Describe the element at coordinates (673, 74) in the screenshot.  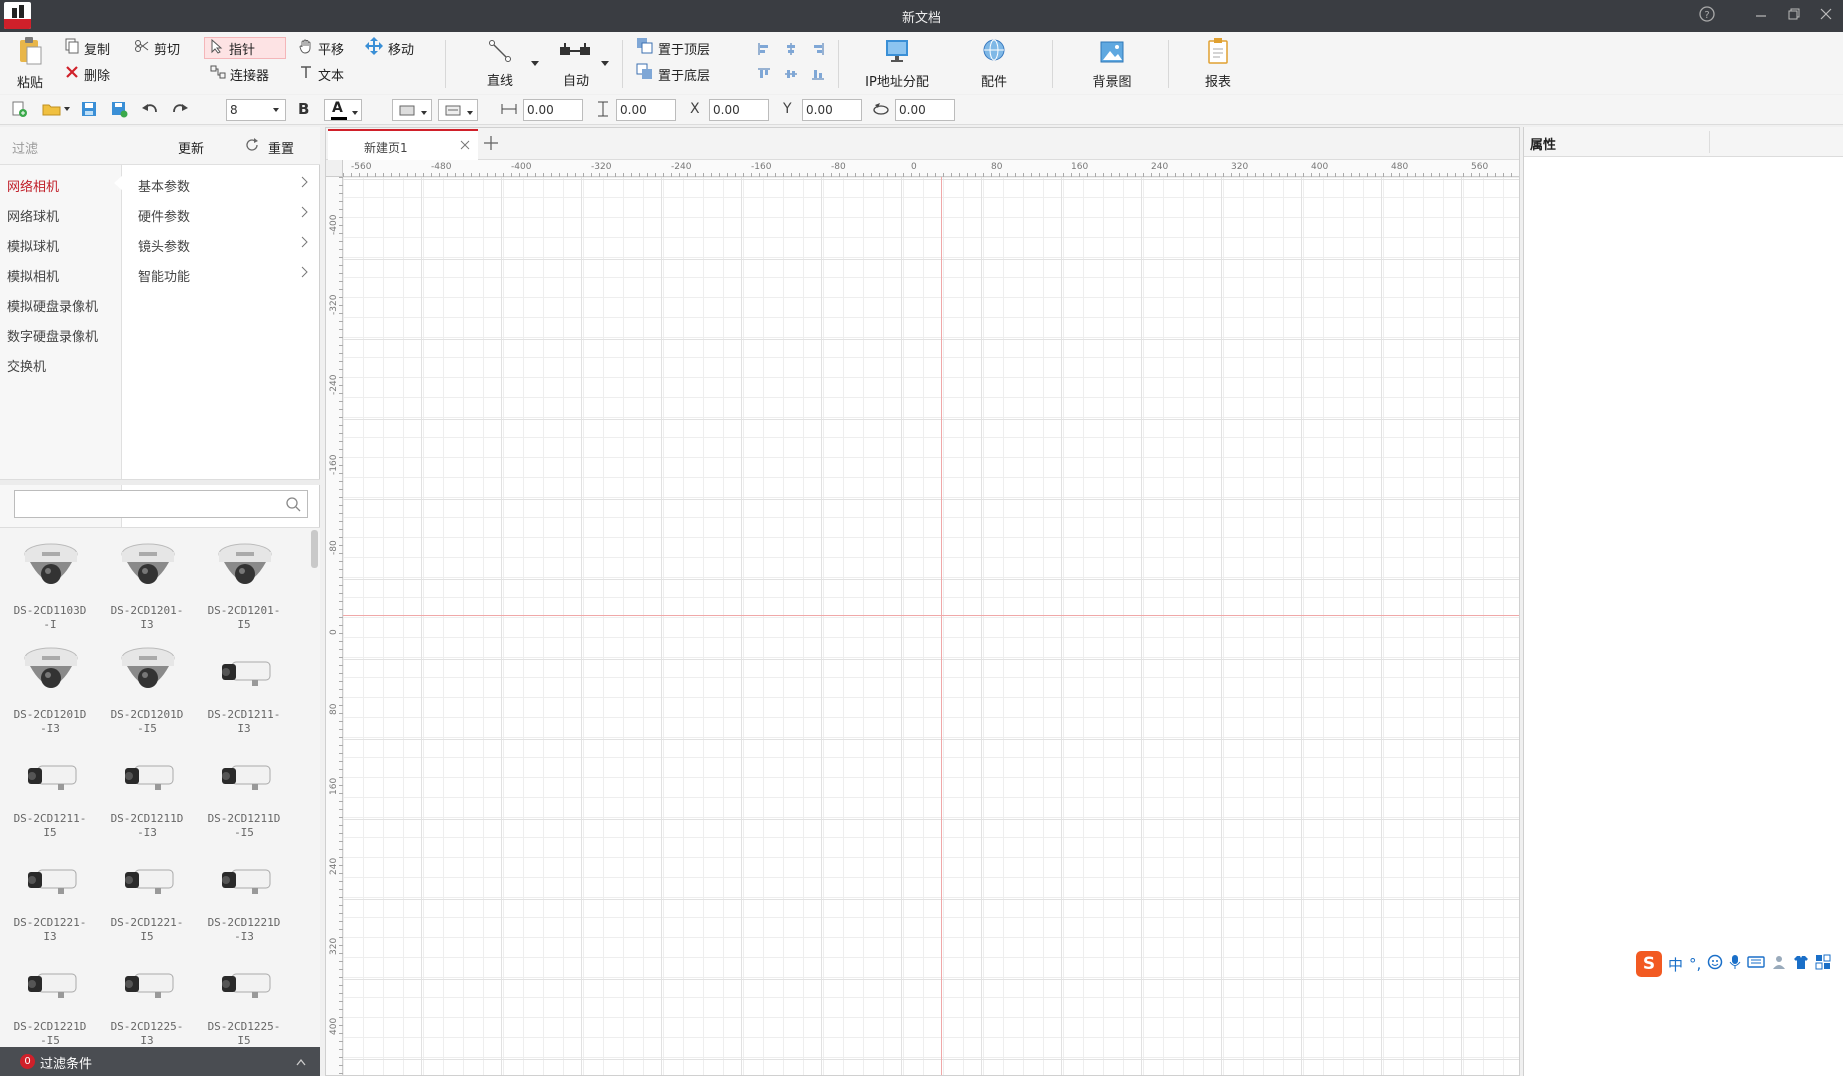
I see `send-back-button: 置于底层` at that location.